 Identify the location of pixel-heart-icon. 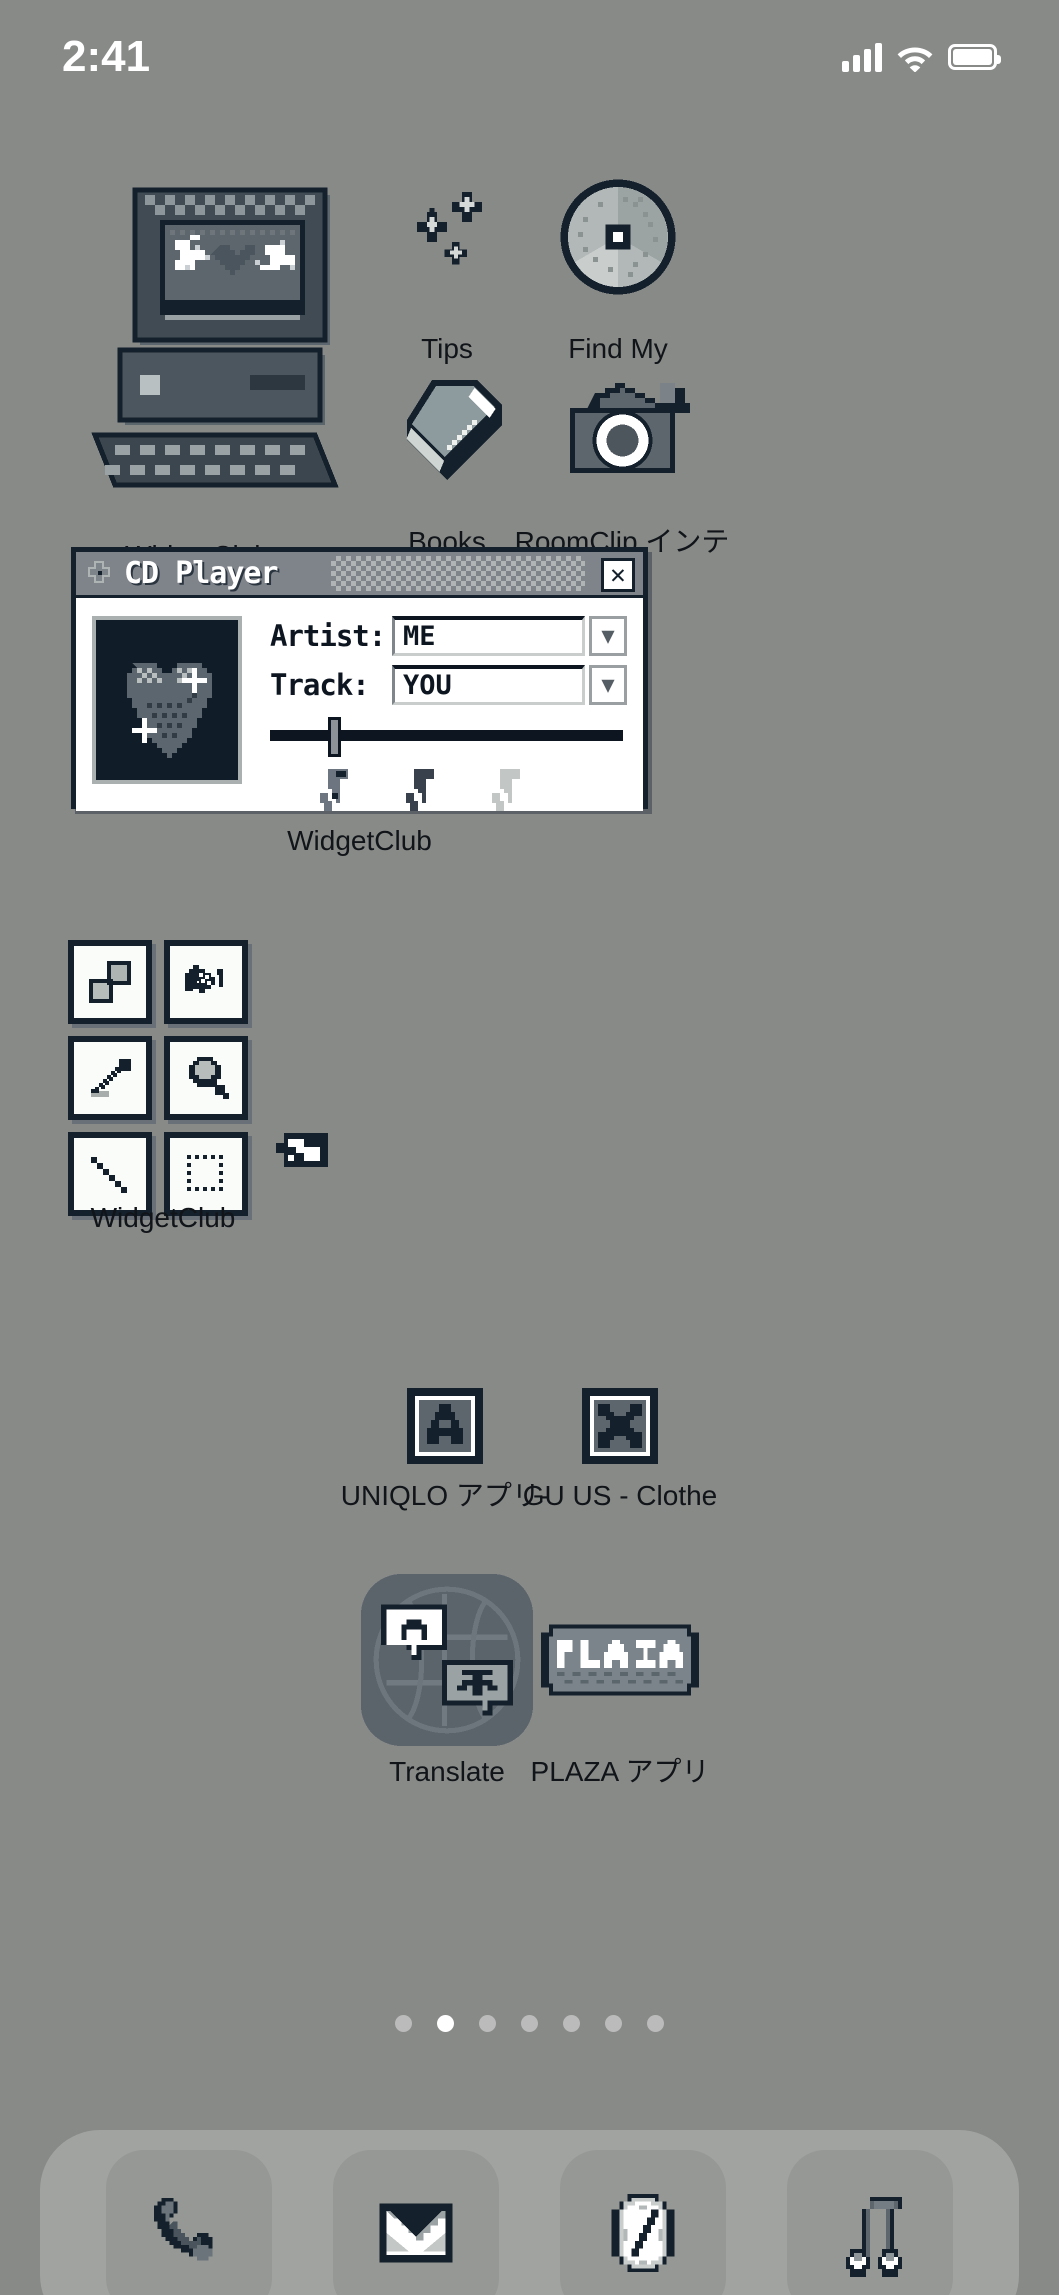
(167, 700).